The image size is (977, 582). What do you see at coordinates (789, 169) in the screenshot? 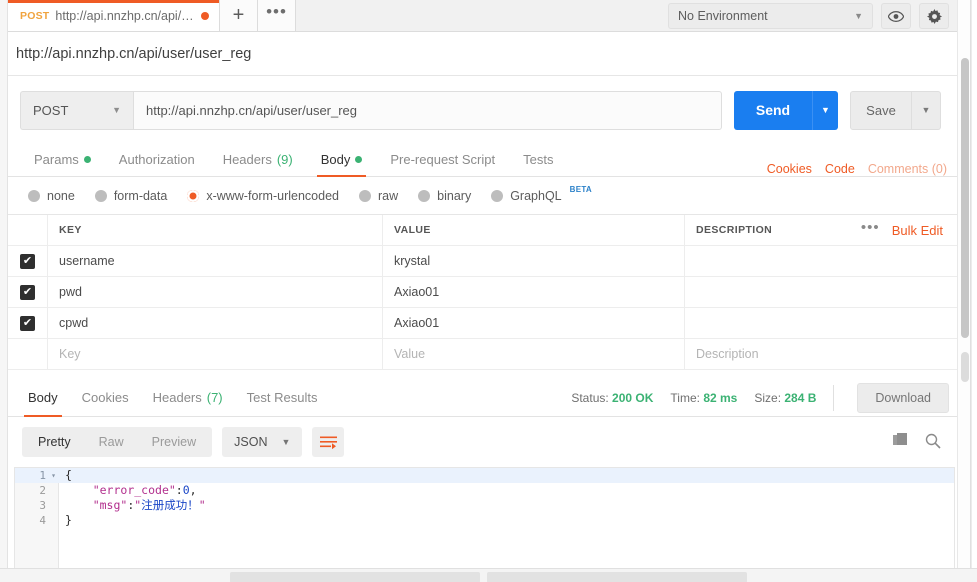
I see `cookies-link: Cookies` at bounding box center [789, 169].